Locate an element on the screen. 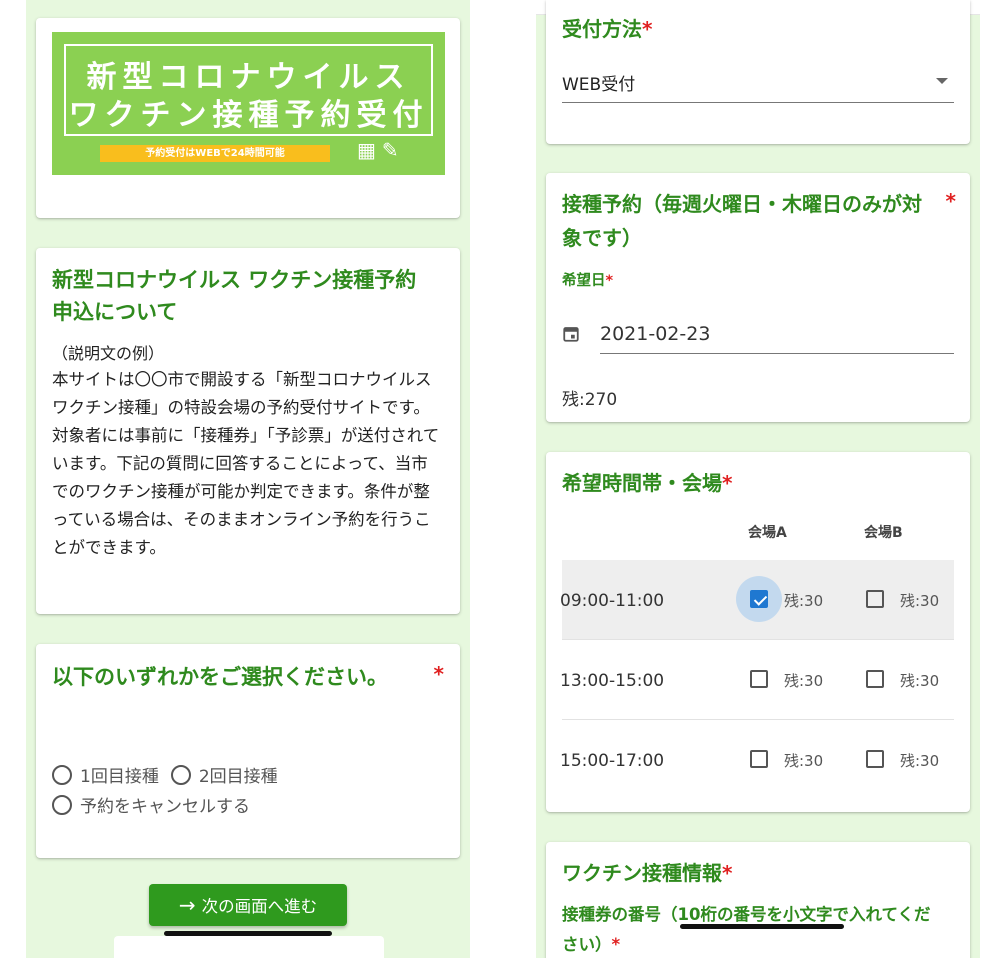 This screenshot has width=1006, height=958. next-button: → 次の画面へ進む is located at coordinates (248, 905).